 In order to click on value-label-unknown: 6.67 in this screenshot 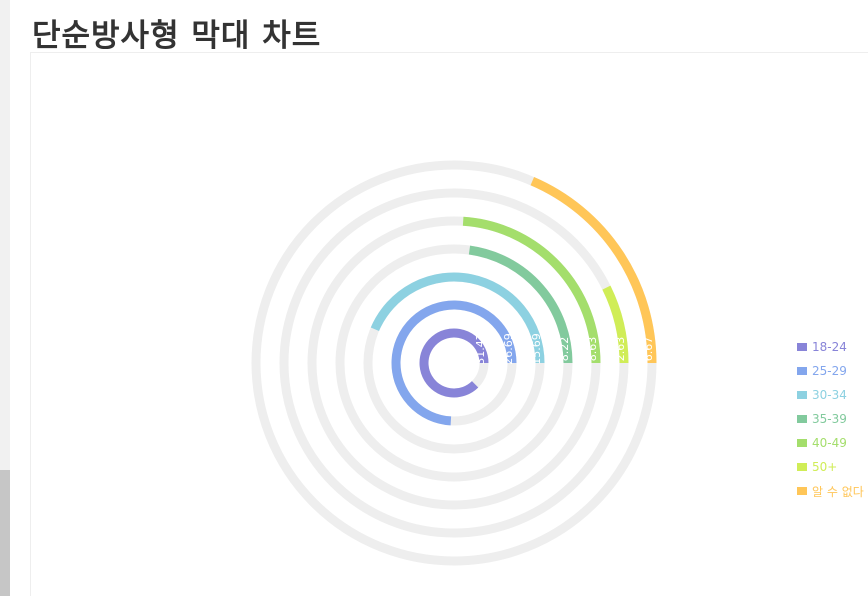, I will do `click(648, 349)`.